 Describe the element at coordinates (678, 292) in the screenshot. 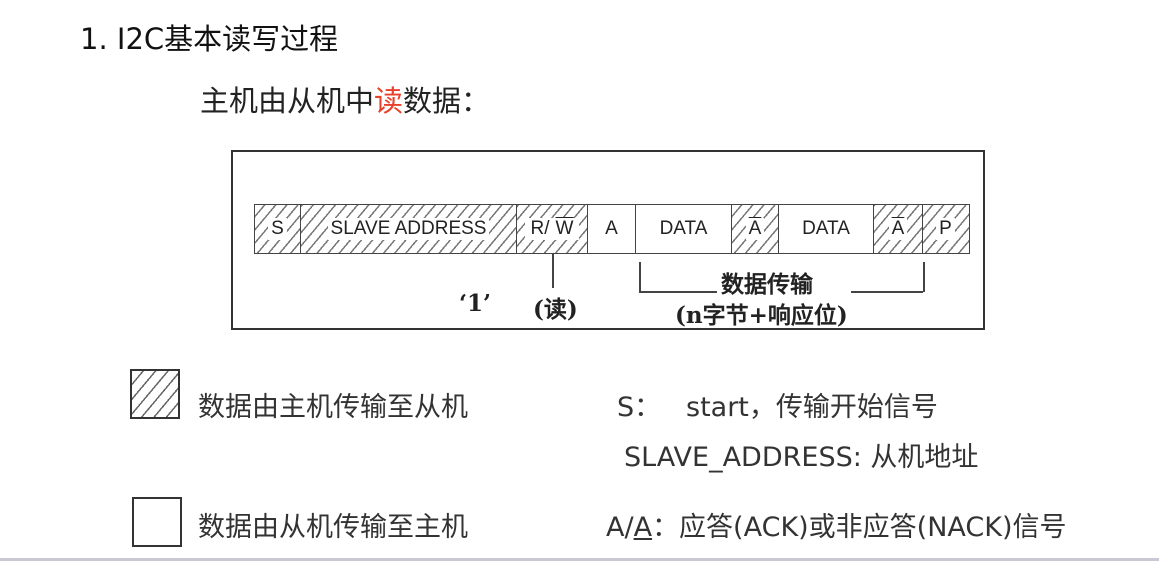

I see `bracket-left-horizontal` at that location.